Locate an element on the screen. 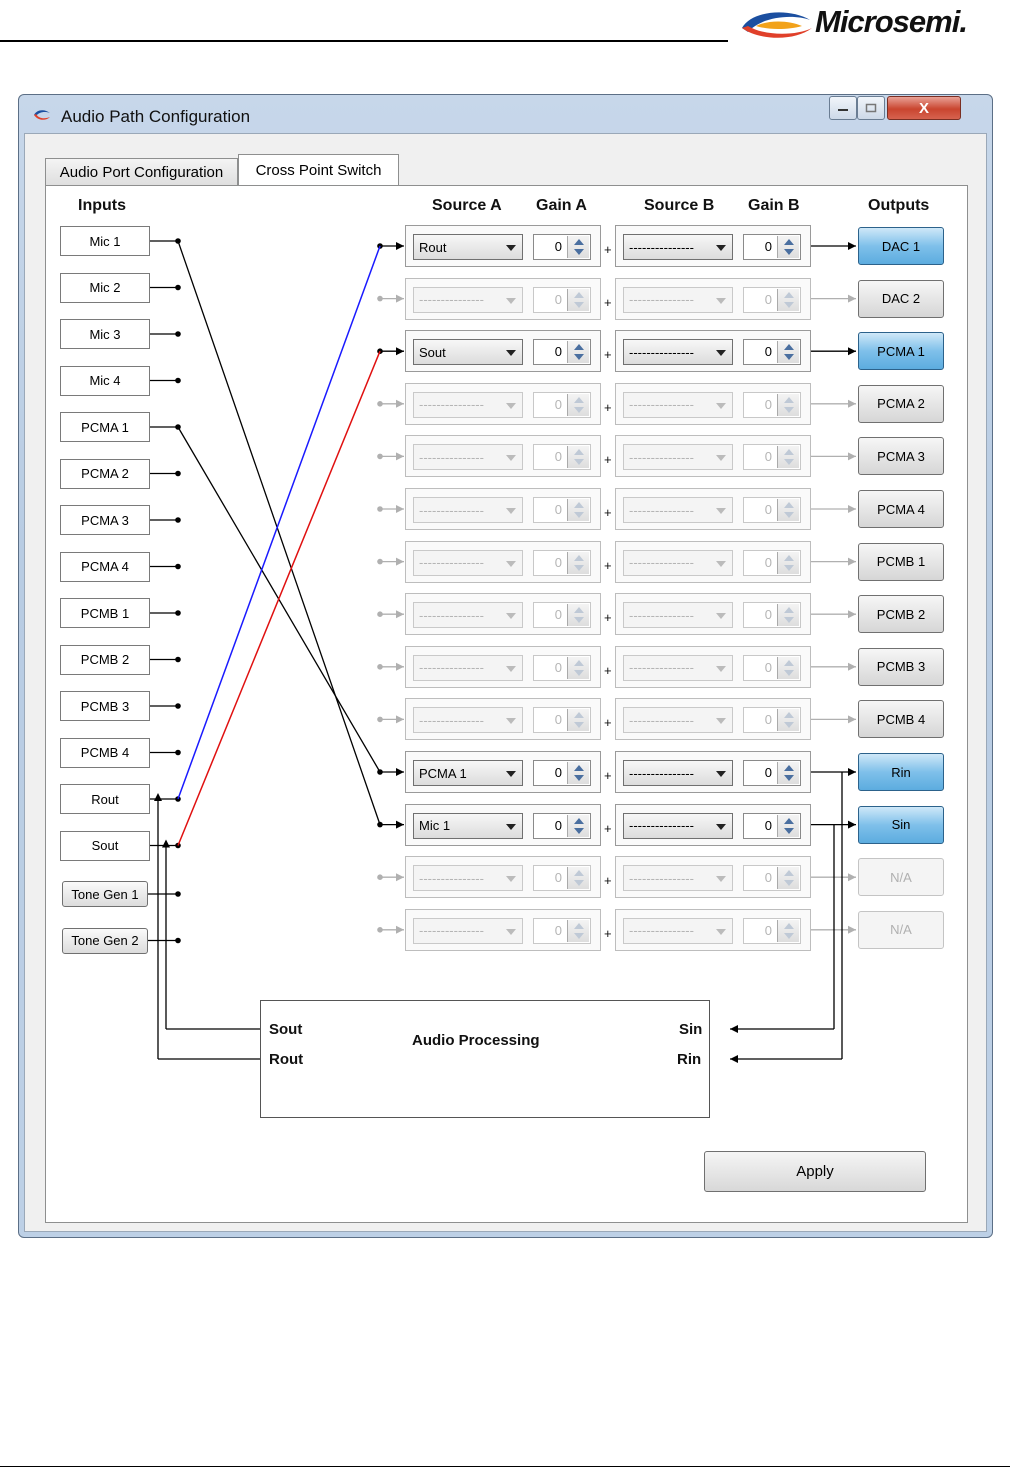 The width and height of the screenshot is (1010, 1469). apply-button: Apply is located at coordinates (815, 1171).